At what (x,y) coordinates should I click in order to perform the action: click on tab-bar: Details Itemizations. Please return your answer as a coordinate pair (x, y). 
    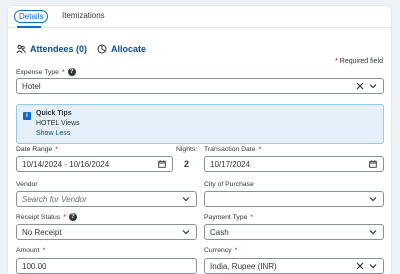
    Looking at the image, I should click on (200, 17).